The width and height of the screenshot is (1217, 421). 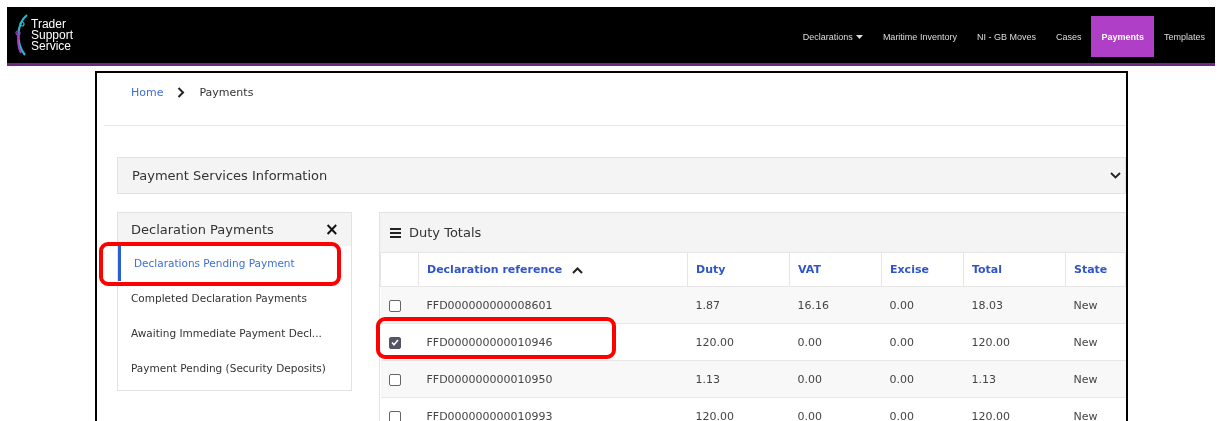 I want to click on nav-tab: Declarations, so click(x=832, y=36).